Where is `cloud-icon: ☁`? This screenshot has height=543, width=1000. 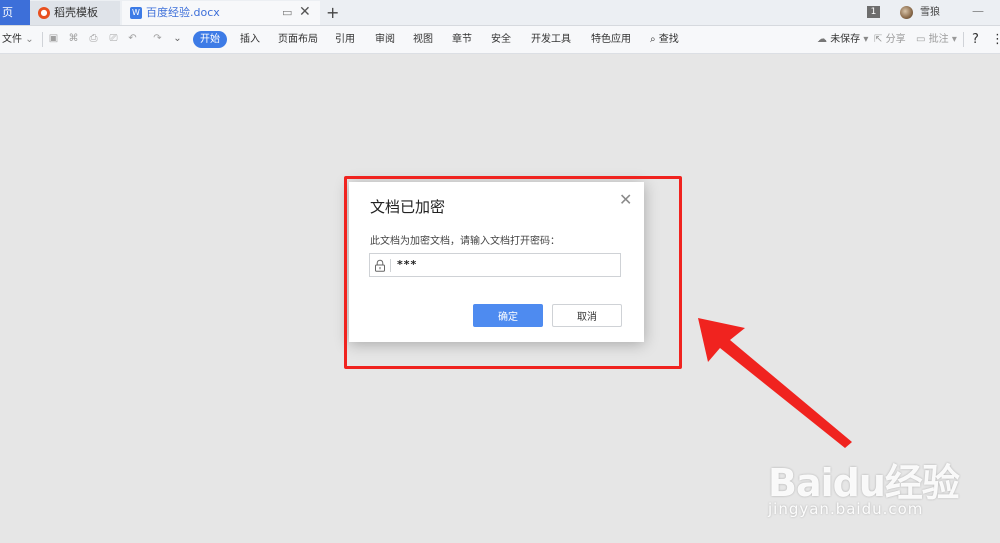 cloud-icon: ☁ is located at coordinates (822, 39).